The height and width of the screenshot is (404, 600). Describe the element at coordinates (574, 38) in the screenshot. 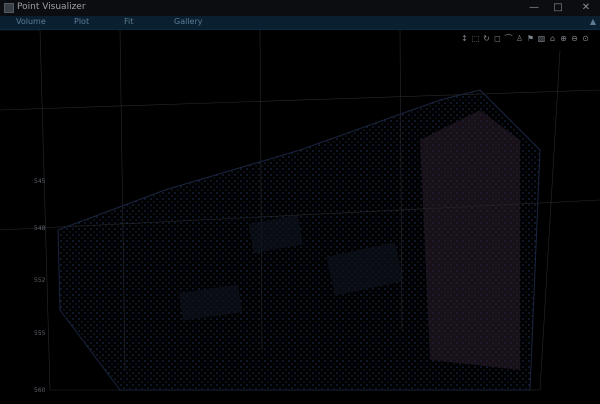

I see `zoom-out-icon: ⊖` at that location.